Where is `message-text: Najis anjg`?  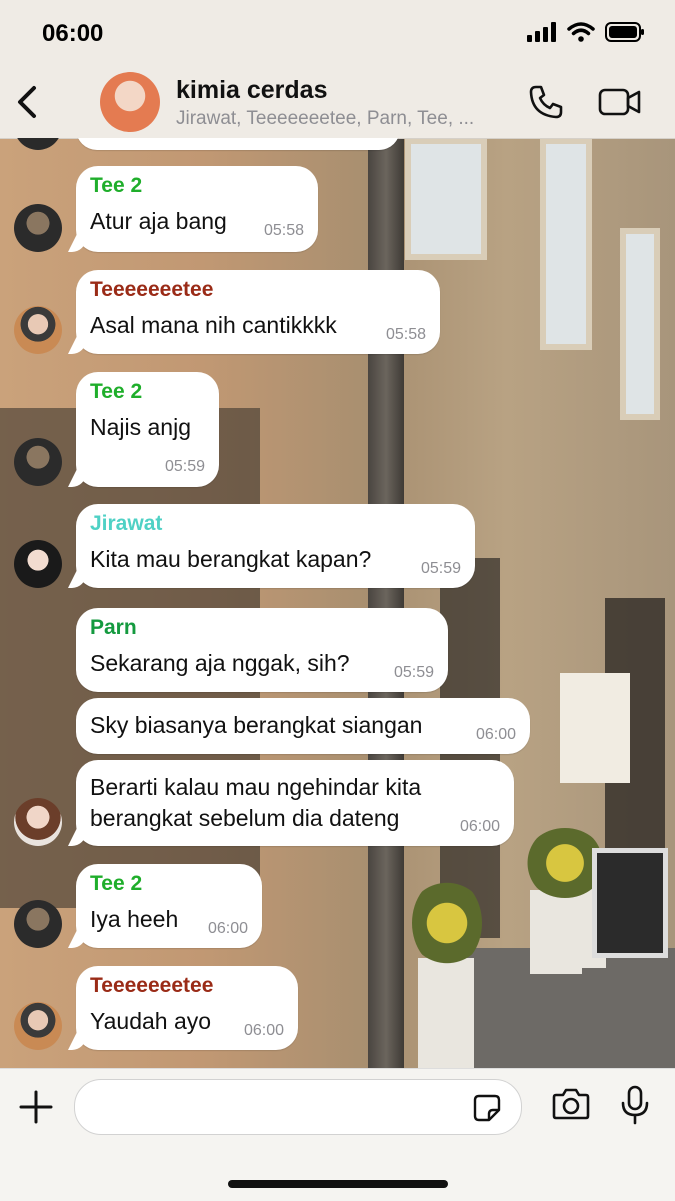 message-text: Najis anjg is located at coordinates (140, 427).